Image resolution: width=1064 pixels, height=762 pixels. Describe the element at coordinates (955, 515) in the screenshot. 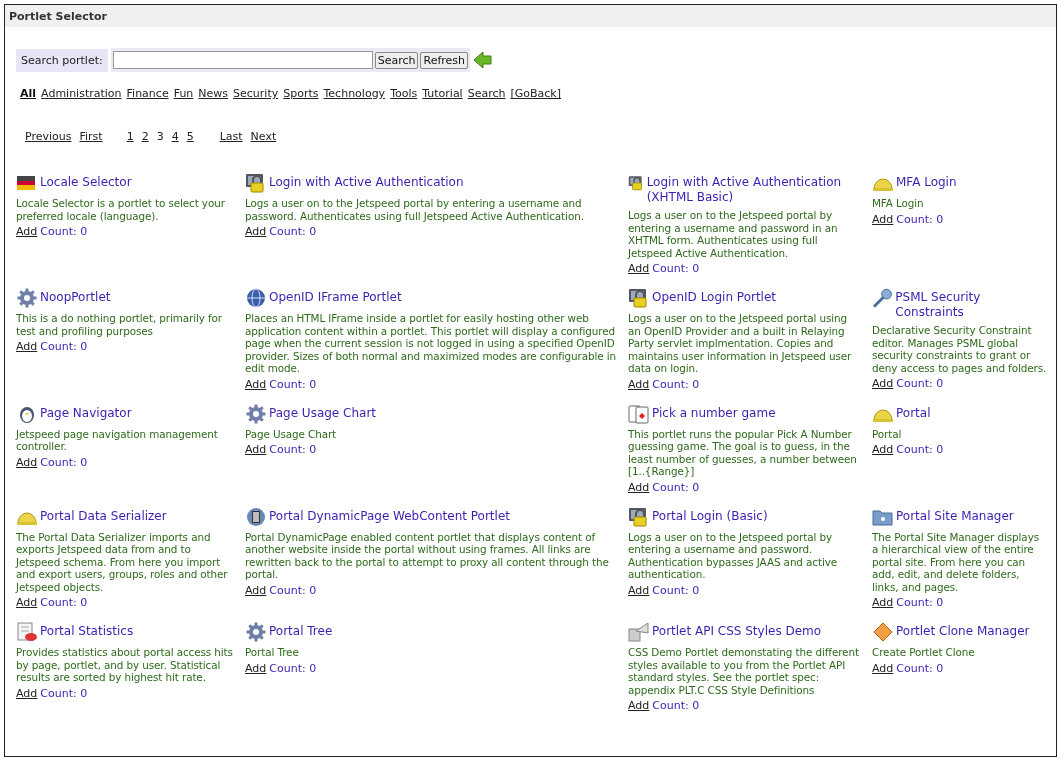

I see `portlet-title-link: Portal Site Manager` at that location.